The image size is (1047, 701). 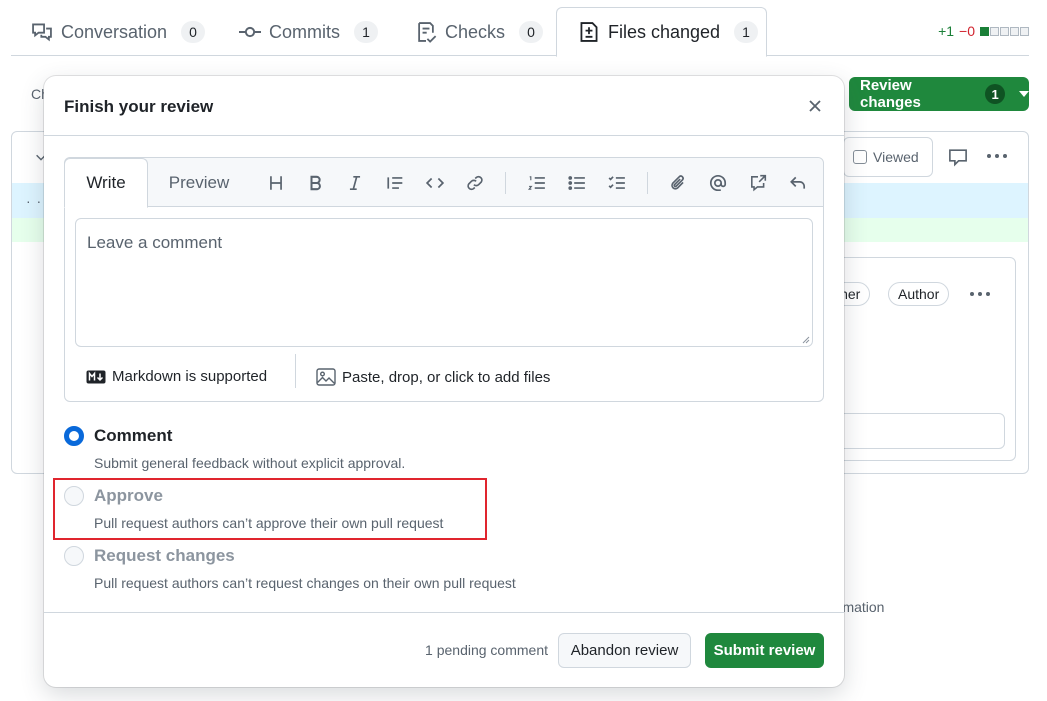 I want to click on bold-icon, so click(x=315, y=183).